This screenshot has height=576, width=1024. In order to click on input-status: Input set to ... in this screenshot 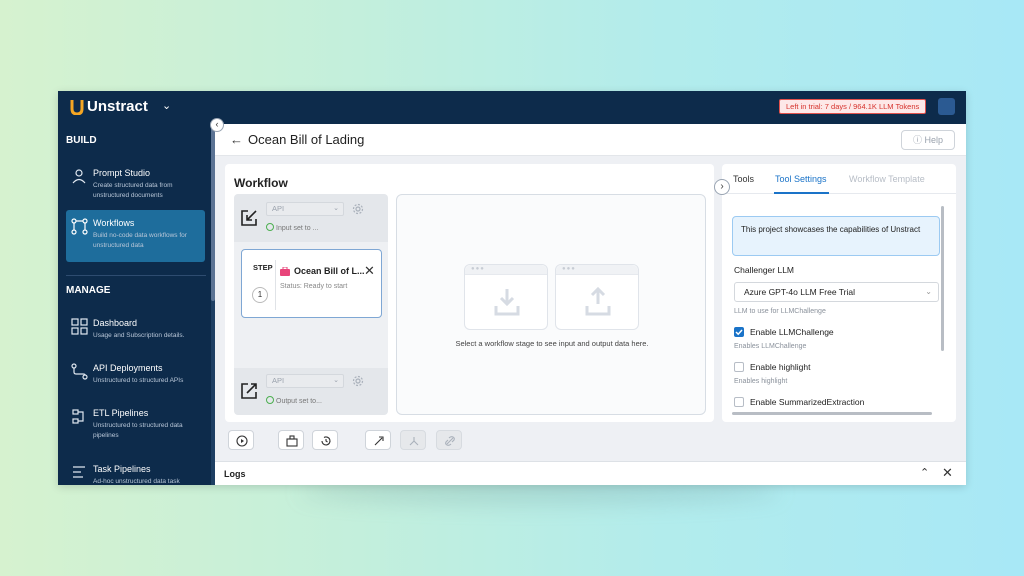, I will do `click(292, 227)`.